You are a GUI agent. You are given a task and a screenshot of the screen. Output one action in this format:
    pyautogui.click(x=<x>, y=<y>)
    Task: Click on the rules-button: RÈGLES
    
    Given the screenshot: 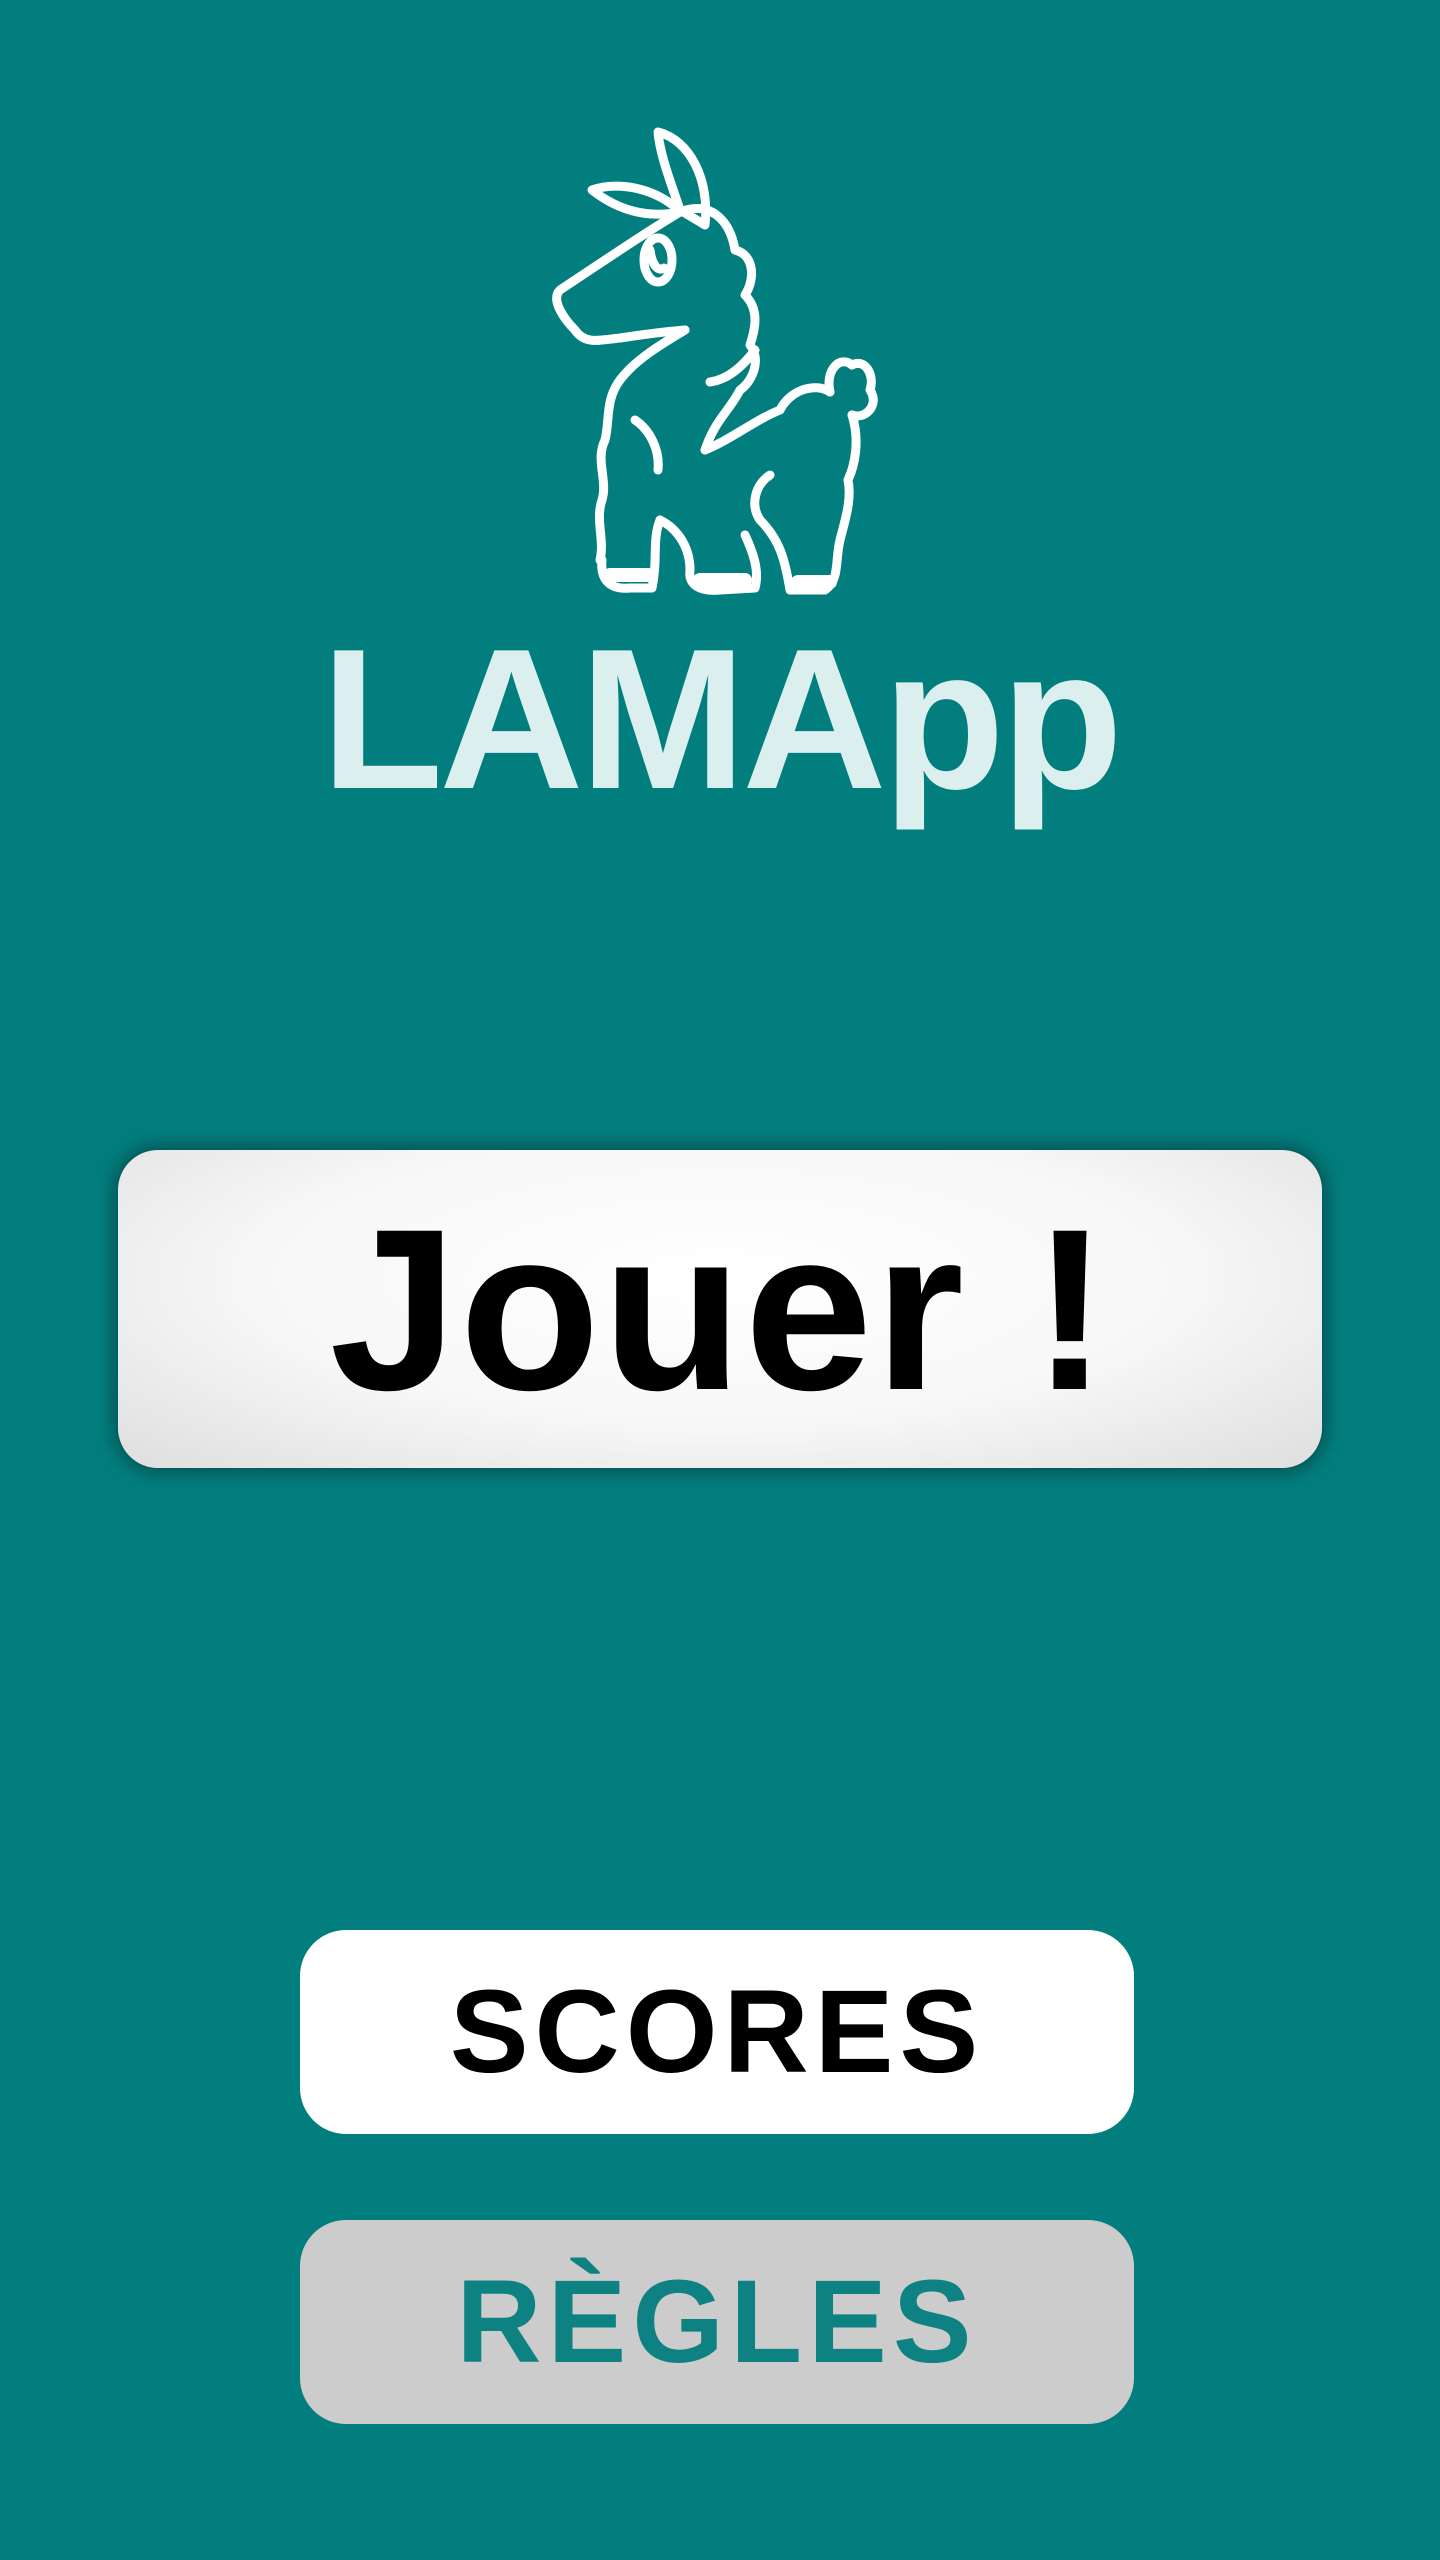 What is the action you would take?
    pyautogui.click(x=717, y=2322)
    